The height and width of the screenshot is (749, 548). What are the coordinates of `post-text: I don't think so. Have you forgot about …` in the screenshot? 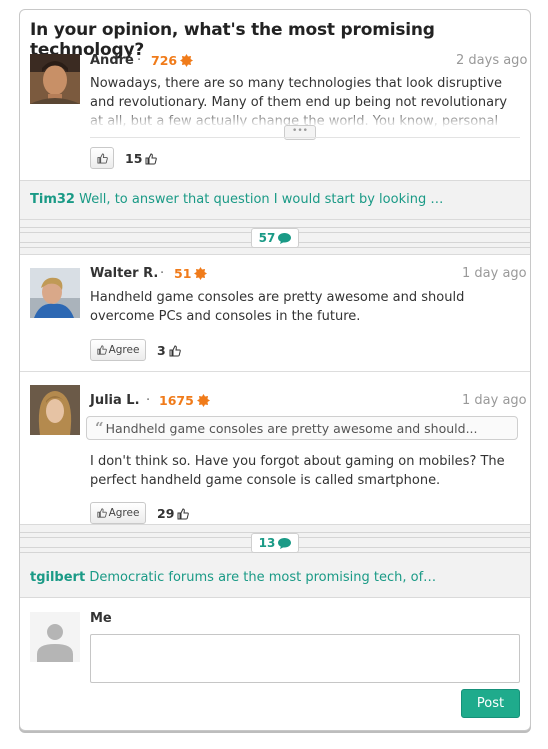 It's located at (297, 471).